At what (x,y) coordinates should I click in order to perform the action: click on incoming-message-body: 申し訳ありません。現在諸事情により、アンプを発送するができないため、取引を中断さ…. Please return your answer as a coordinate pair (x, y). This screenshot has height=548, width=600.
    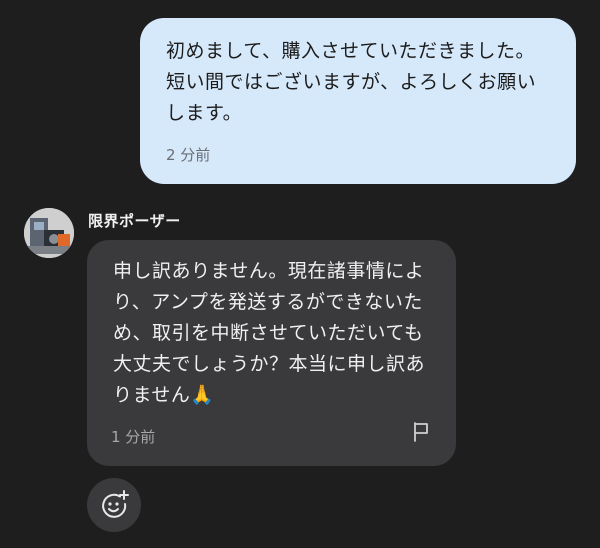
    Looking at the image, I should click on (269, 333).